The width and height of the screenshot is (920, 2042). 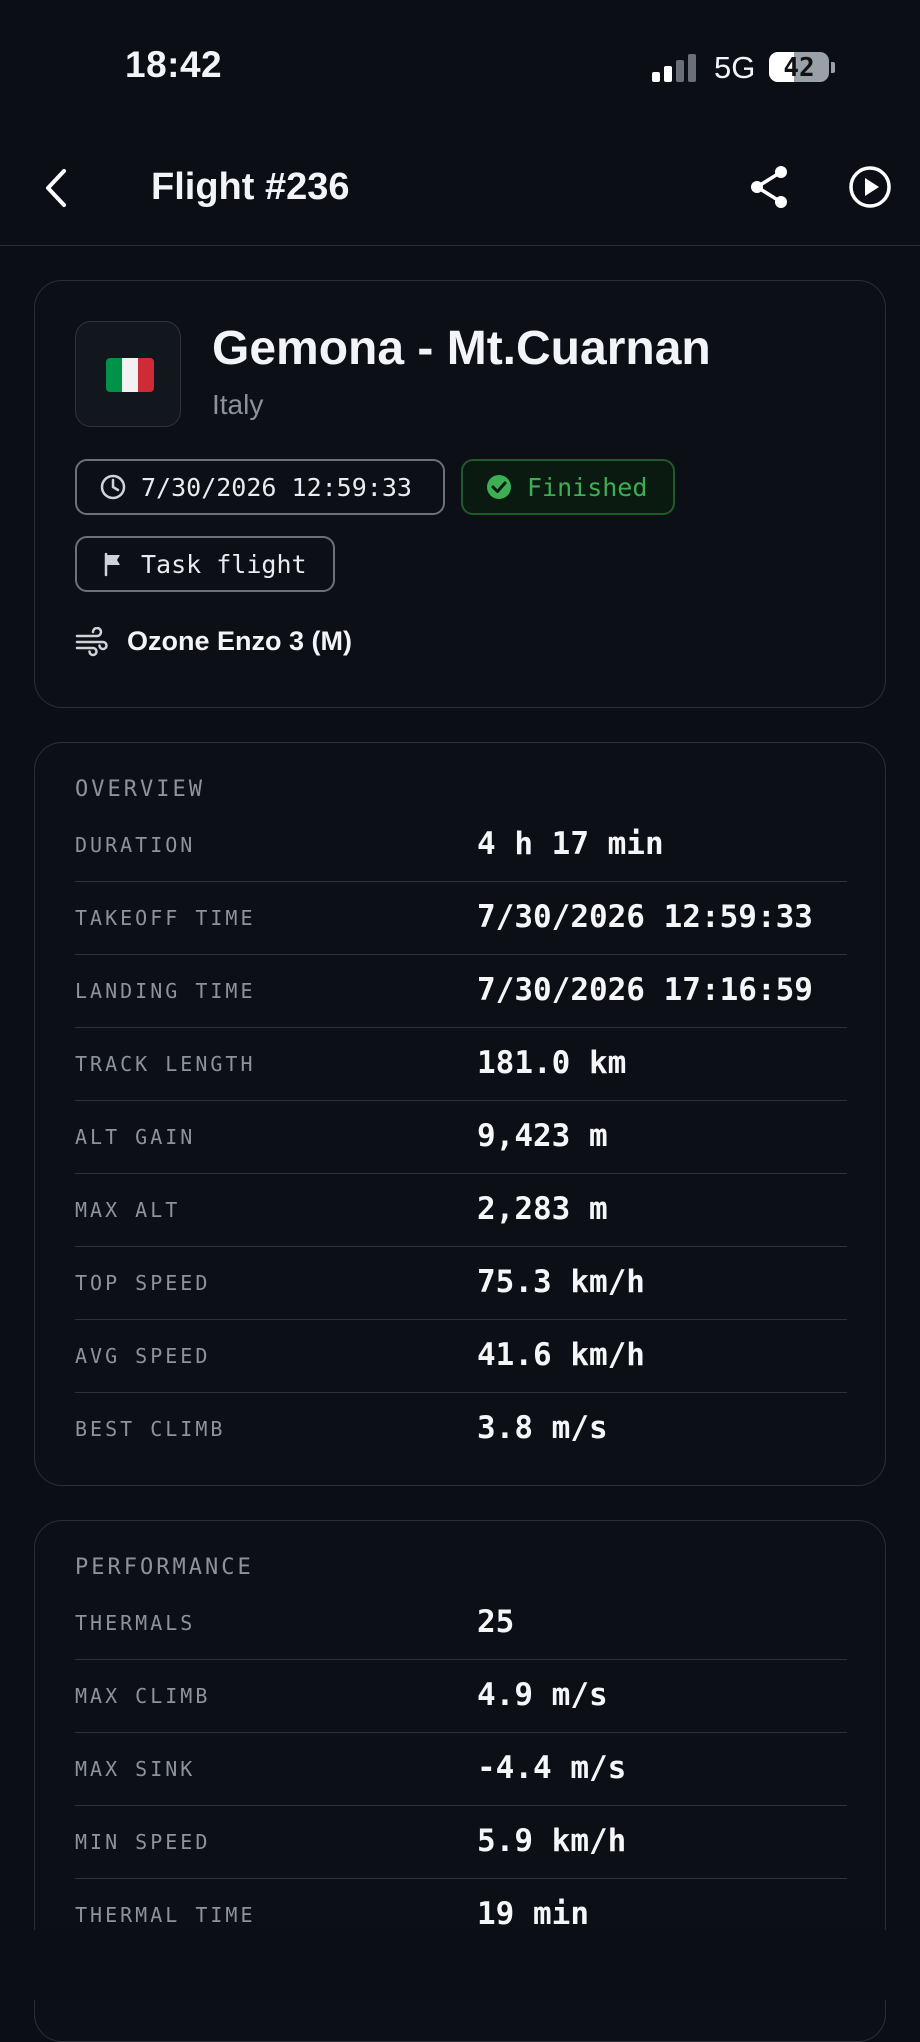 I want to click on stat-label: TOP SPEED, so click(x=143, y=1283).